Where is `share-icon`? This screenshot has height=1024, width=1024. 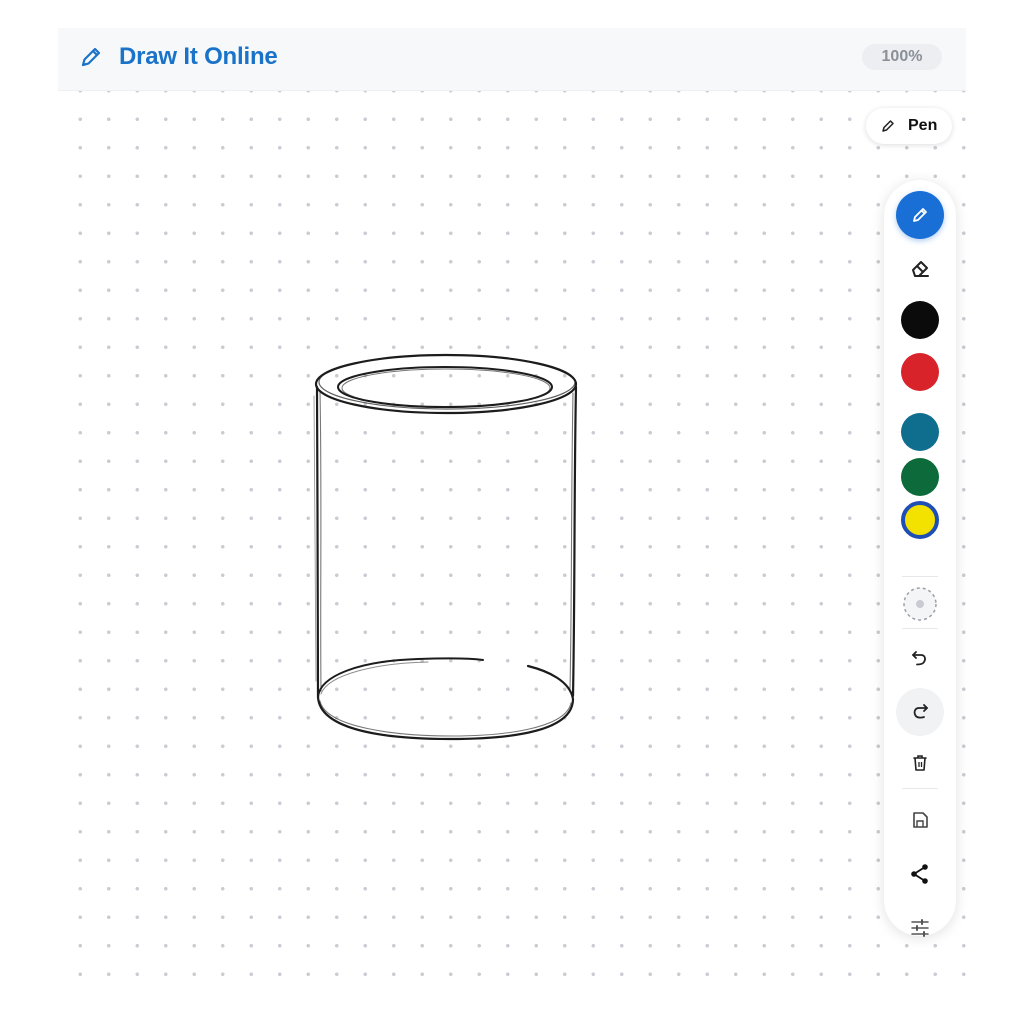
share-icon is located at coordinates (919, 874).